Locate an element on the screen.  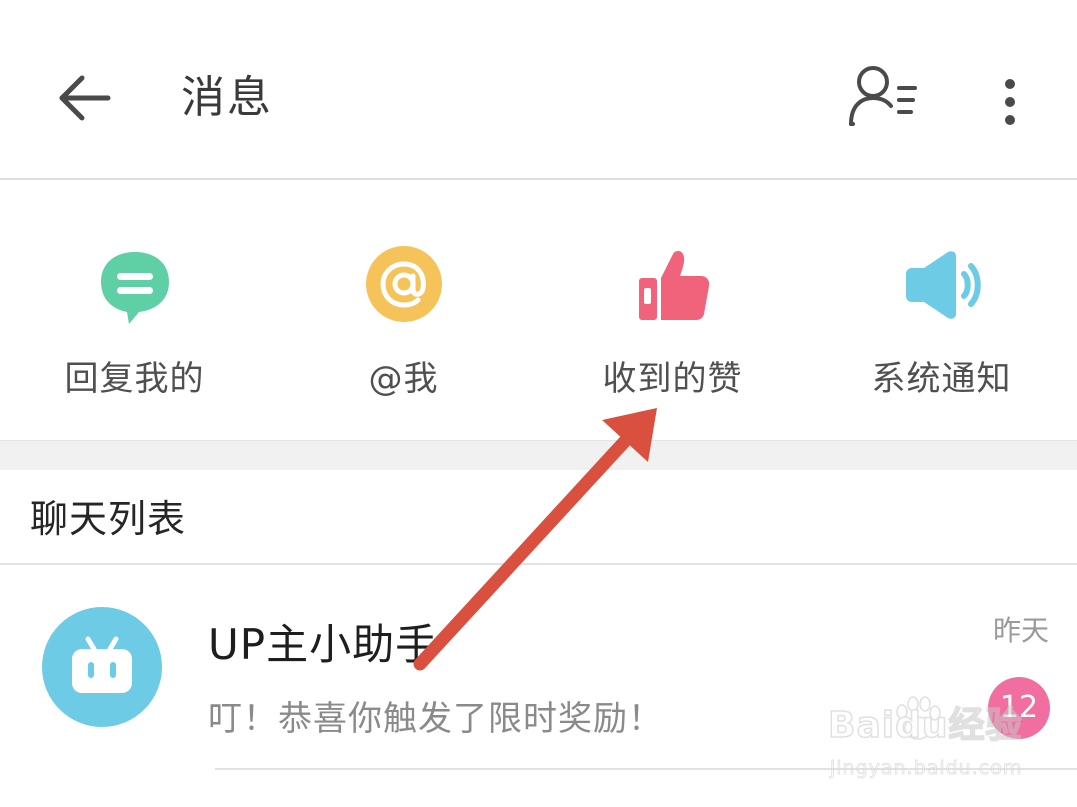
reply-chat-icon is located at coordinates (134, 288).